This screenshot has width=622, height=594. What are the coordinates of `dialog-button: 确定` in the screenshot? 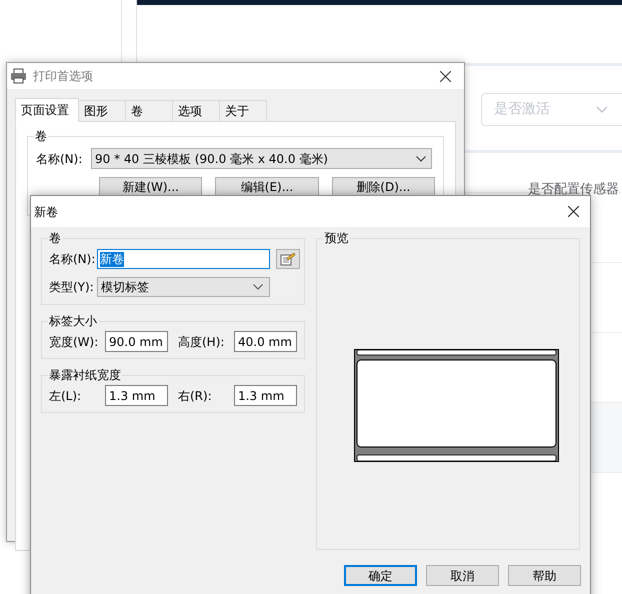 It's located at (380, 575).